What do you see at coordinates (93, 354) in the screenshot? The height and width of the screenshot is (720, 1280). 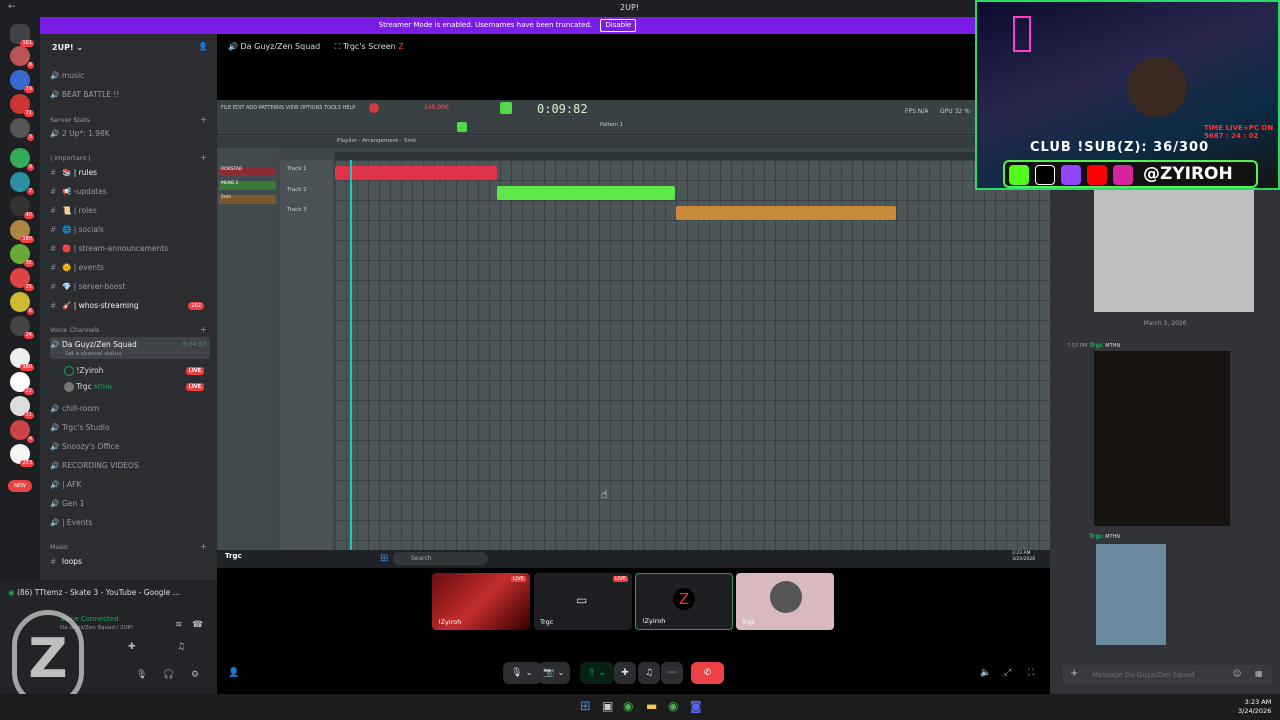 I see `channel-status: Set a channel status` at bounding box center [93, 354].